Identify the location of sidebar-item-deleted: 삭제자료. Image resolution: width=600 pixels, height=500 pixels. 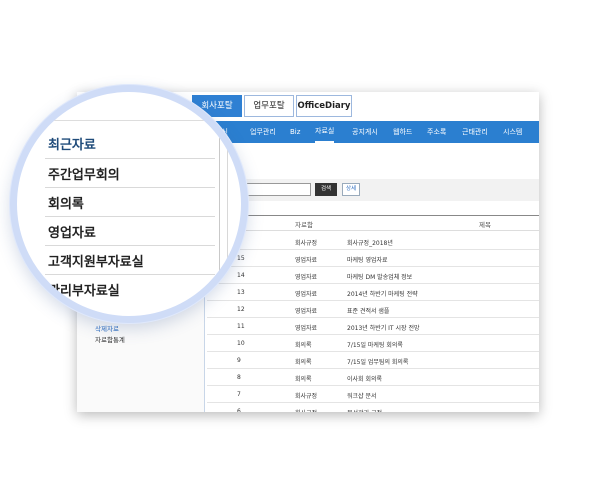
(107, 328).